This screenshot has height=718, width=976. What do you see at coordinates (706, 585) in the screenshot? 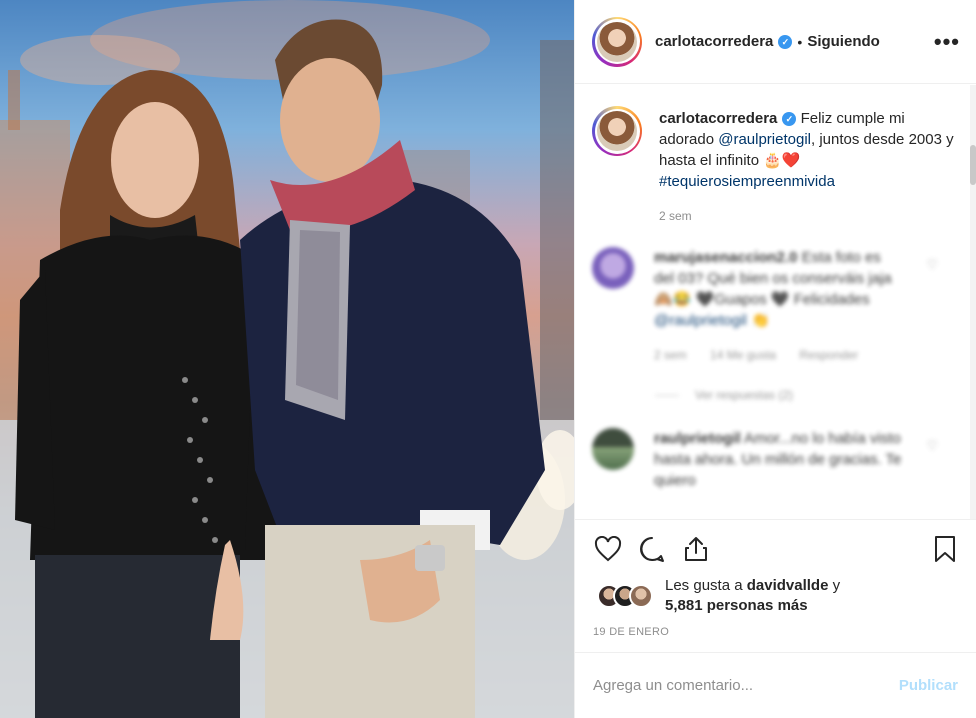
I see `likes-prefix: Les gusta a` at bounding box center [706, 585].